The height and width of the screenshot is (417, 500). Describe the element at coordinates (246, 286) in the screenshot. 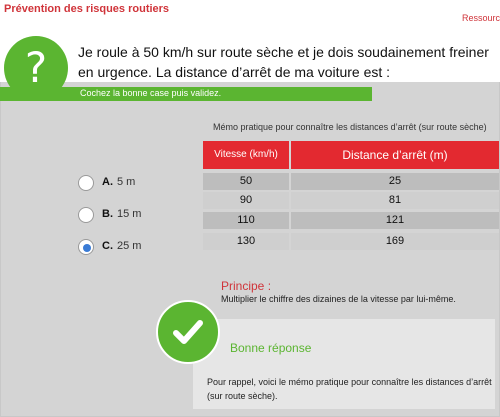

I see `principe-title: Principe :` at that location.